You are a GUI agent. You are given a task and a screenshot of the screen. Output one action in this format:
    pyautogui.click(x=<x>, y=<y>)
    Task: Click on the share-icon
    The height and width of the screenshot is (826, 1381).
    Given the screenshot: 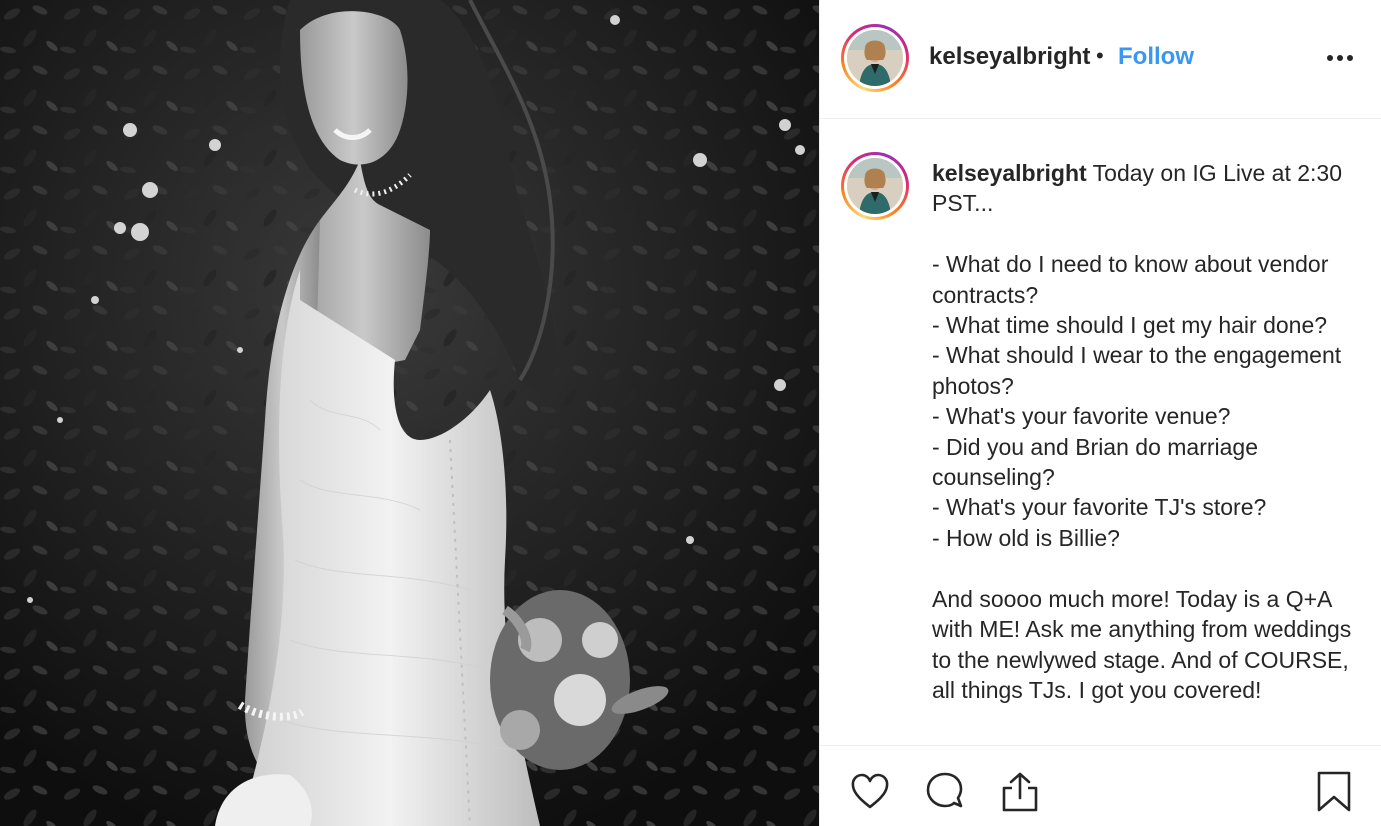 What is the action you would take?
    pyautogui.click(x=1020, y=792)
    